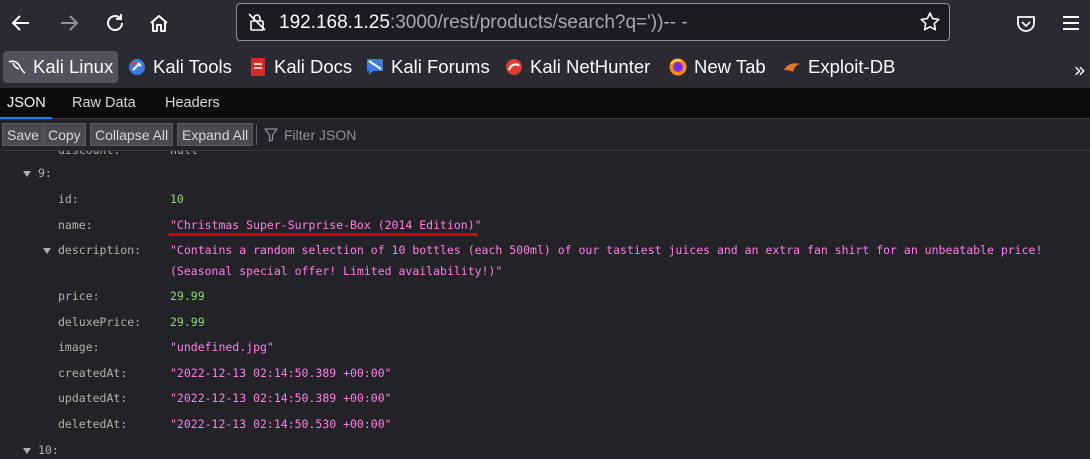 The height and width of the screenshot is (459, 1090). Describe the element at coordinates (132, 134) in the screenshot. I see `collapse-all-button: Collapse All` at that location.